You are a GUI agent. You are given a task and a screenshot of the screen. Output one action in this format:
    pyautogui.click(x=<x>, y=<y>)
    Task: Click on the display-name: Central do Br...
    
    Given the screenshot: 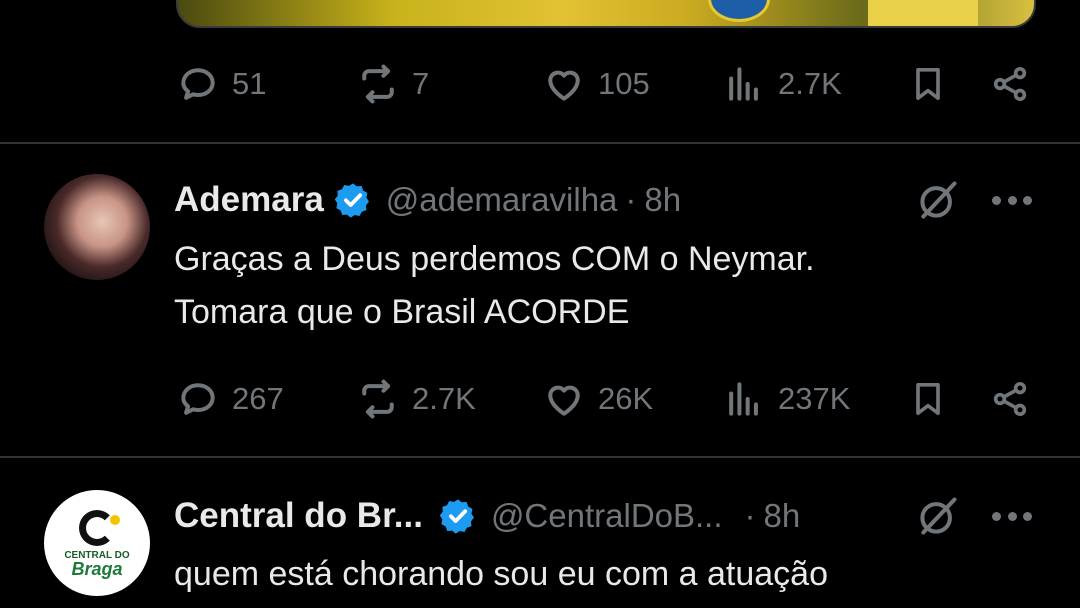 What is the action you would take?
    pyautogui.click(x=298, y=516)
    